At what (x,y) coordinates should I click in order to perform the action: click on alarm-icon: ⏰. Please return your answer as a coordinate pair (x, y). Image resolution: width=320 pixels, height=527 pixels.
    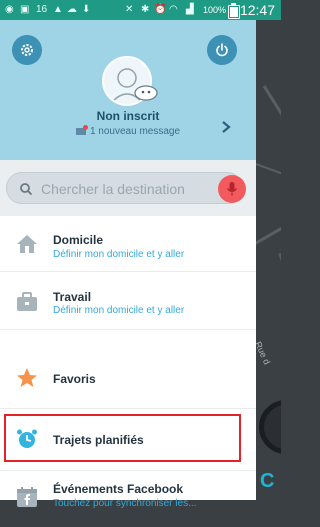
    Looking at the image, I should click on (160, 9).